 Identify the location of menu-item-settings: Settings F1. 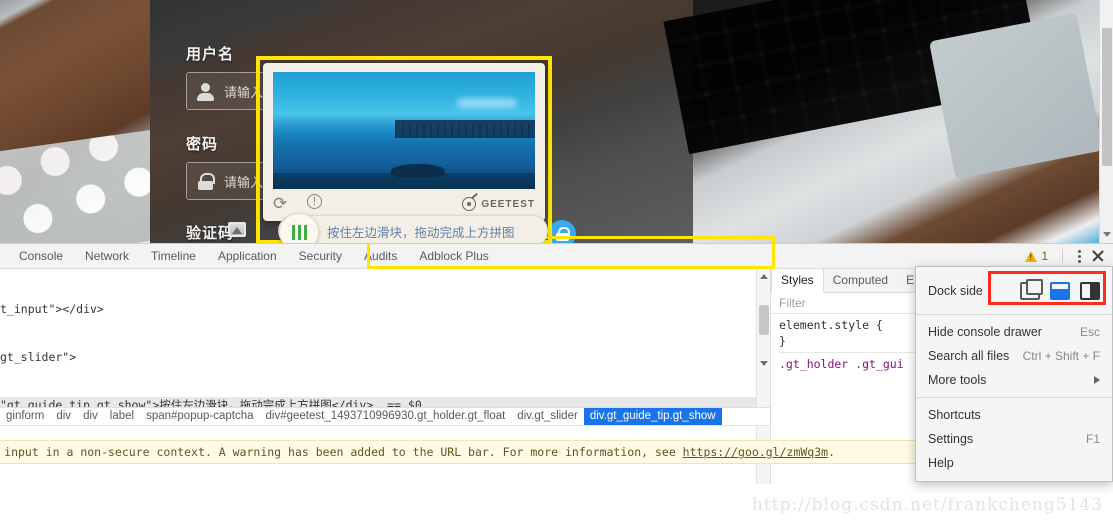
(1014, 439).